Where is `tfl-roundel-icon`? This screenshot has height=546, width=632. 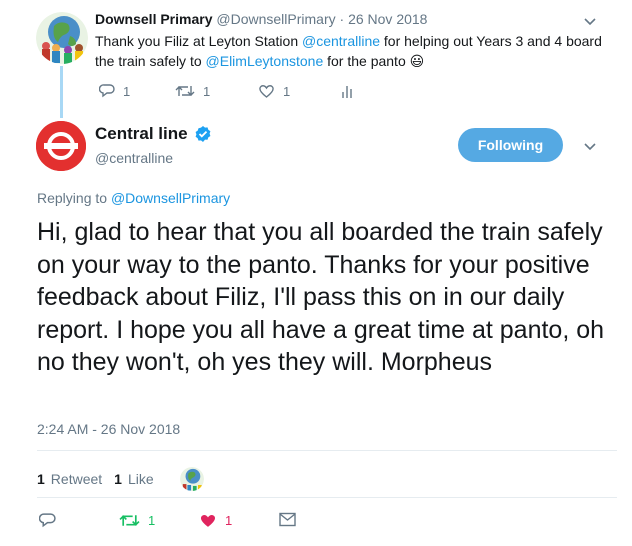
tfl-roundel-icon is located at coordinates (61, 146).